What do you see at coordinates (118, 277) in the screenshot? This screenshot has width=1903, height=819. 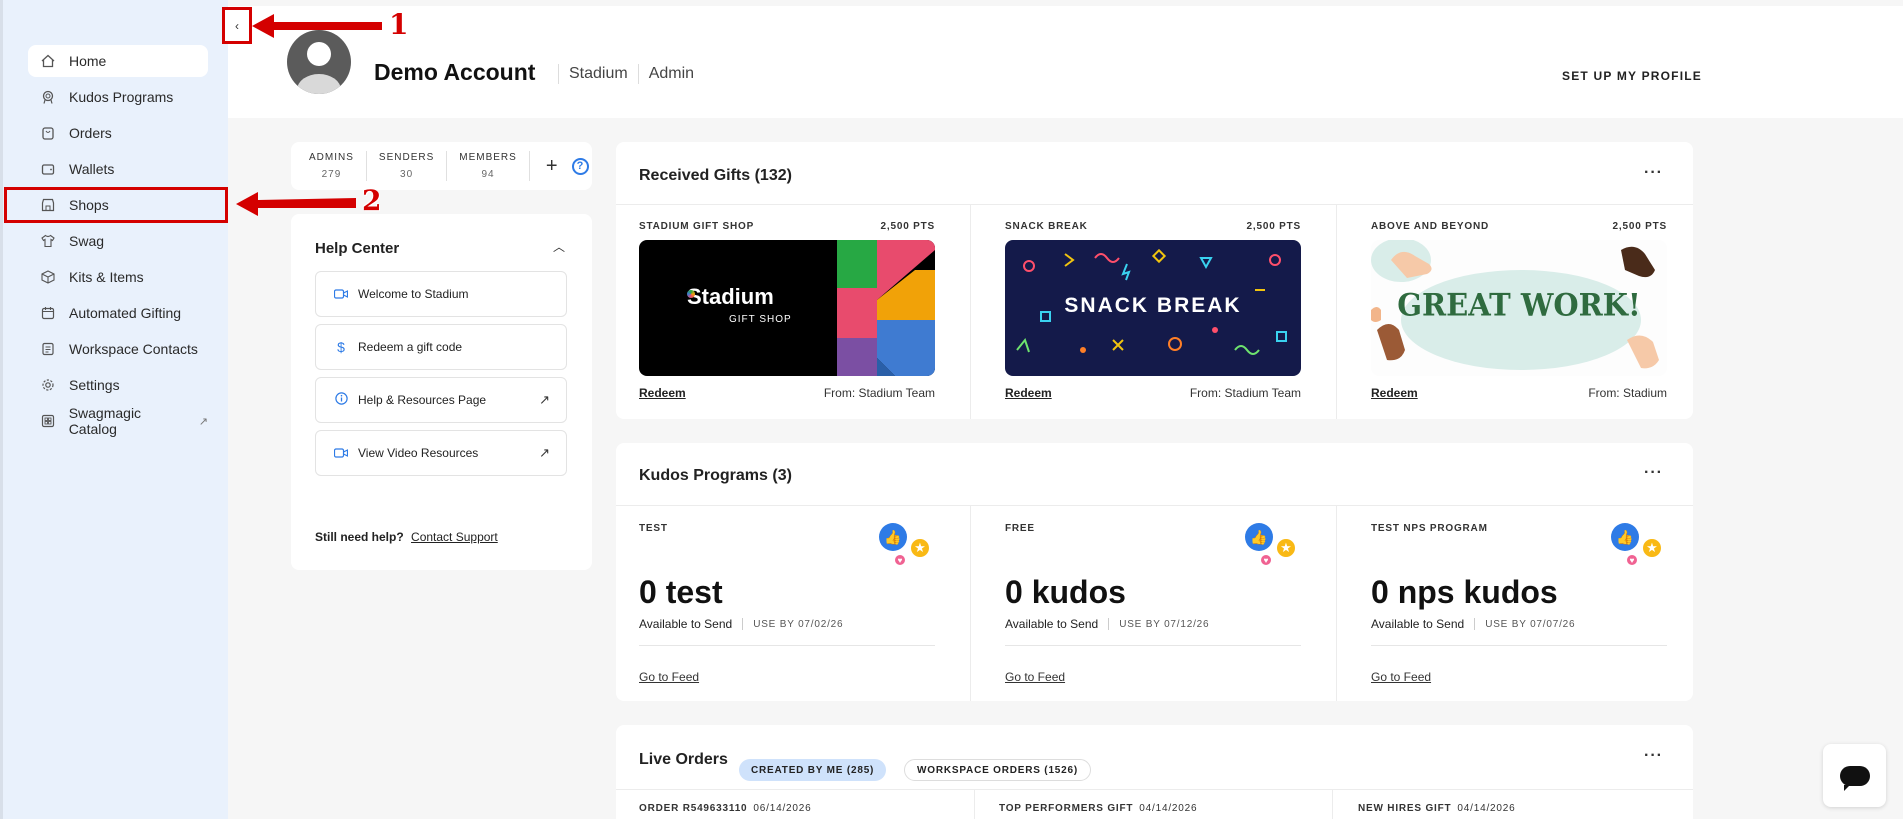 I see `sidebar-item-kits-items: Kits & Items` at bounding box center [118, 277].